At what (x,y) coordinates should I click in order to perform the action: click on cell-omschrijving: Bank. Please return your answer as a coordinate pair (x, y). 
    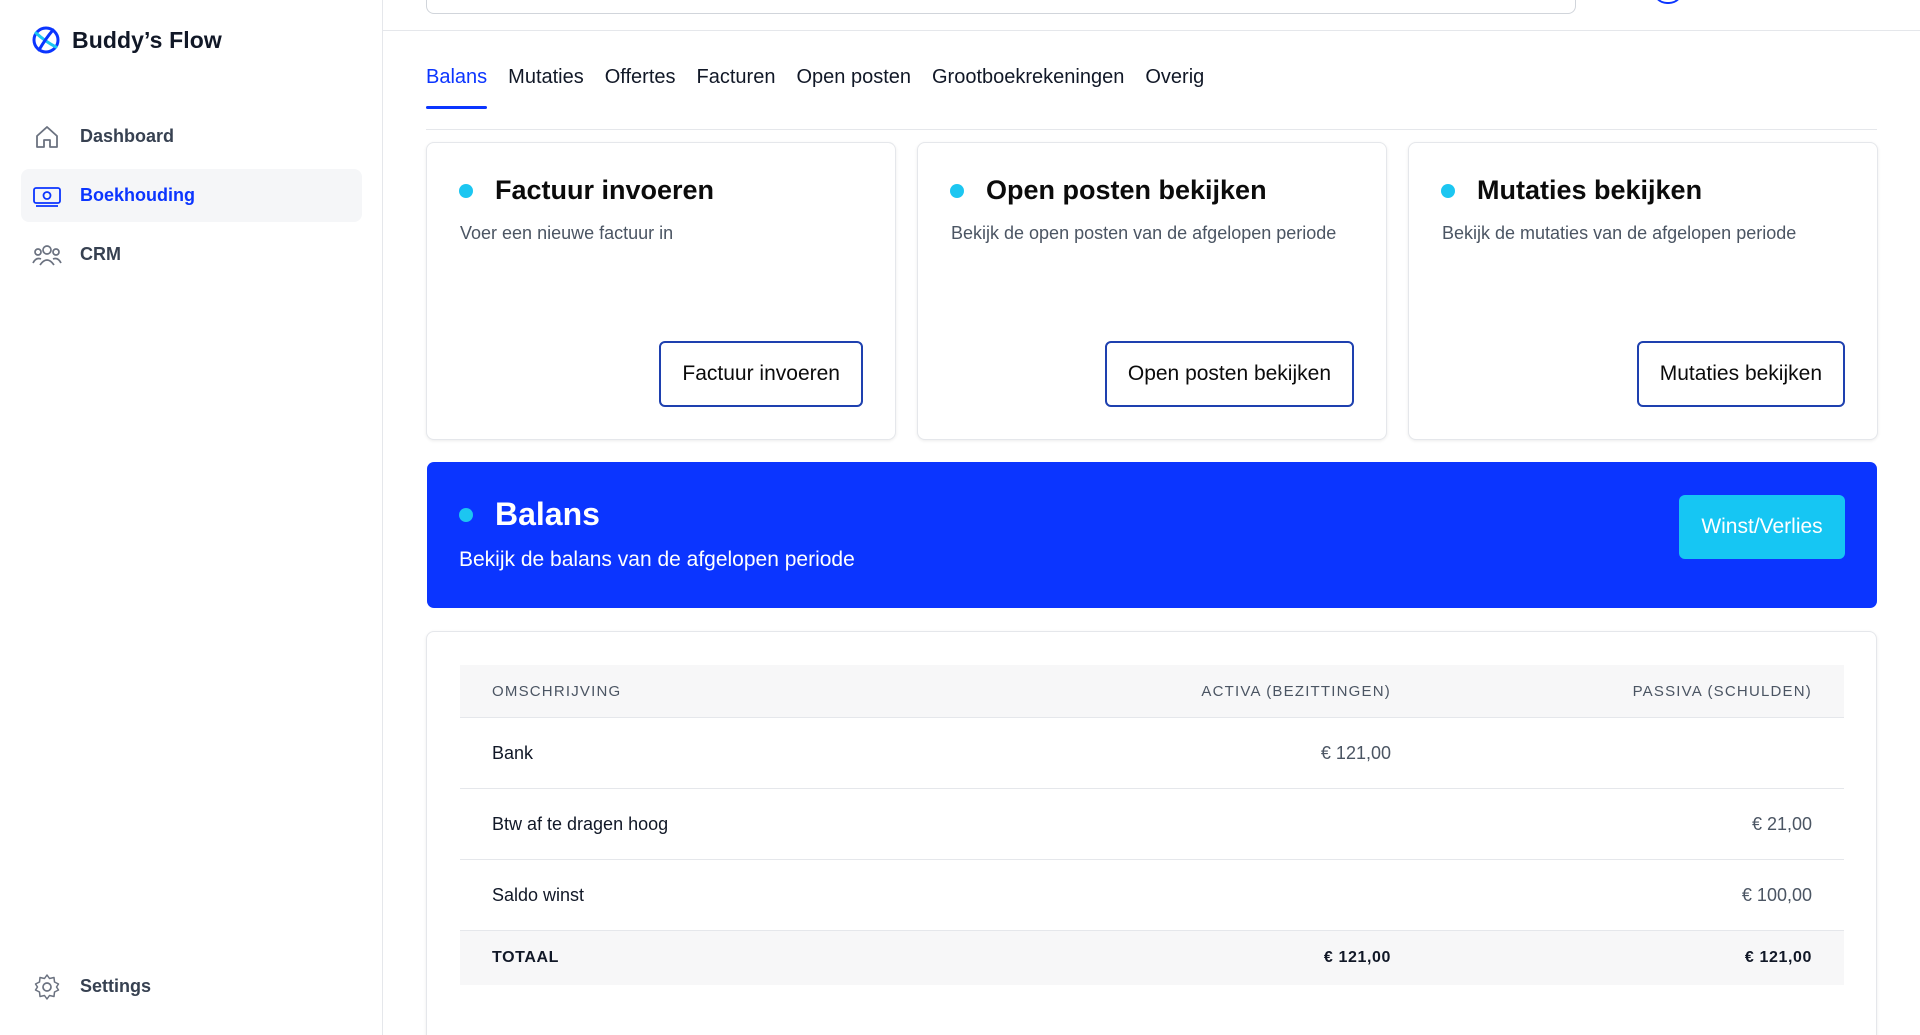
    Looking at the image, I should click on (513, 752).